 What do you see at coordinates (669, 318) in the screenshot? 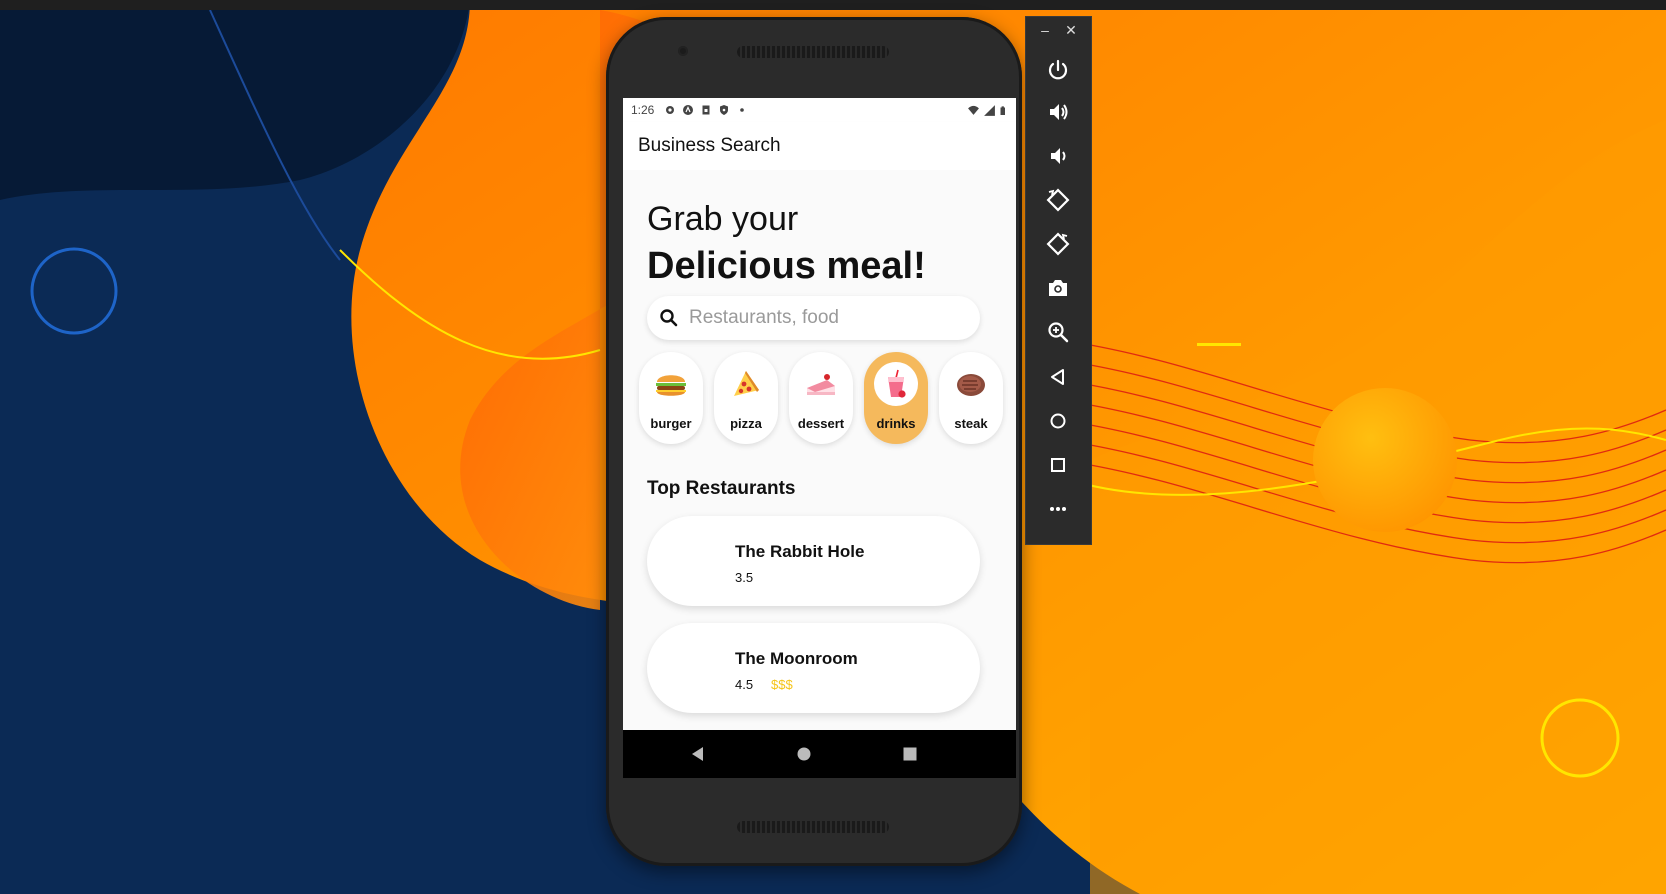
I see `search-icon` at bounding box center [669, 318].